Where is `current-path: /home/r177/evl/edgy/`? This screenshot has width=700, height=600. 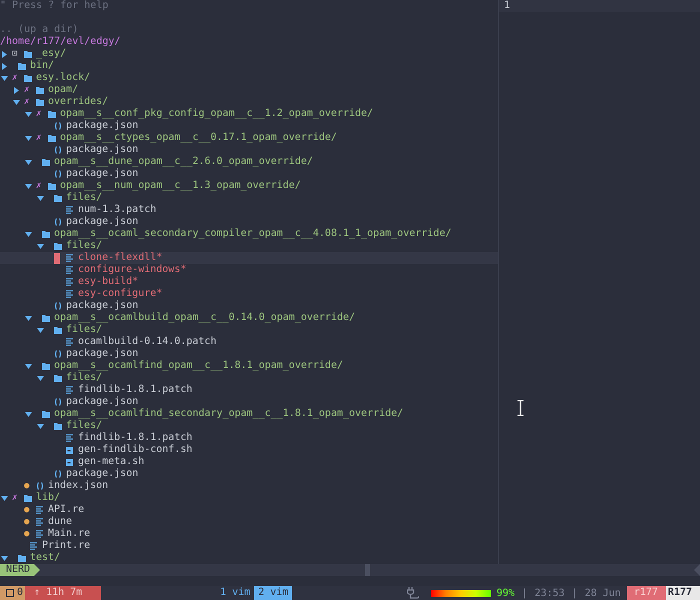
current-path: /home/r177/evl/edgy/ is located at coordinates (60, 42).